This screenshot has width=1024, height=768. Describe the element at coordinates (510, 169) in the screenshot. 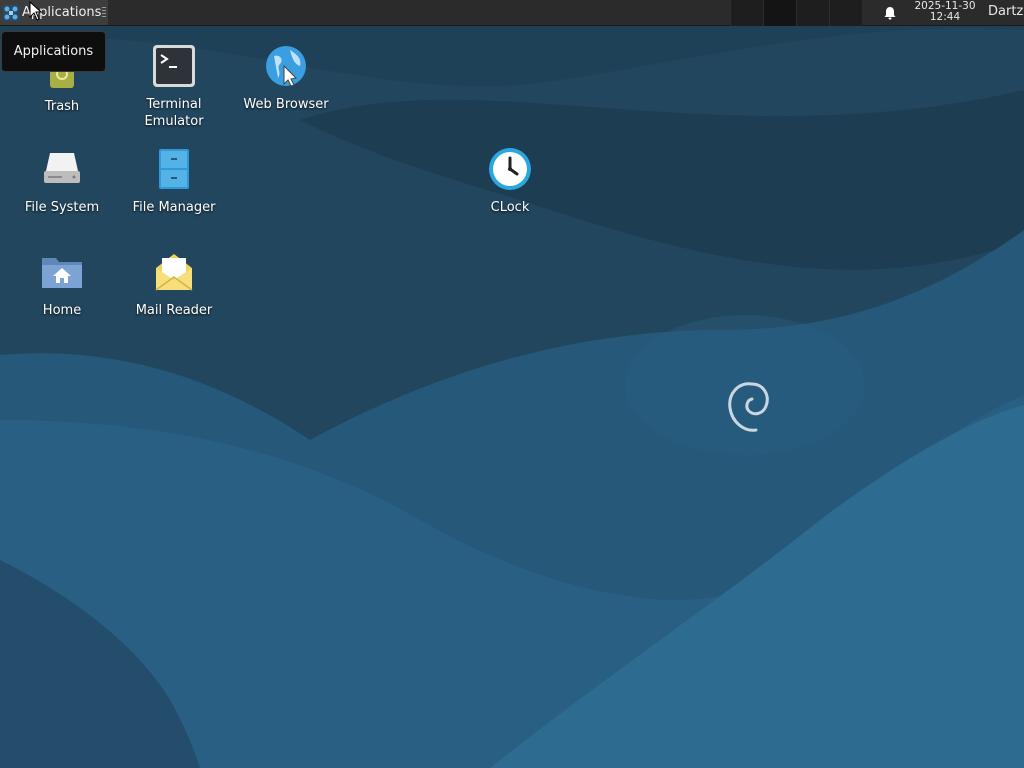

I see `clock-icon` at that location.